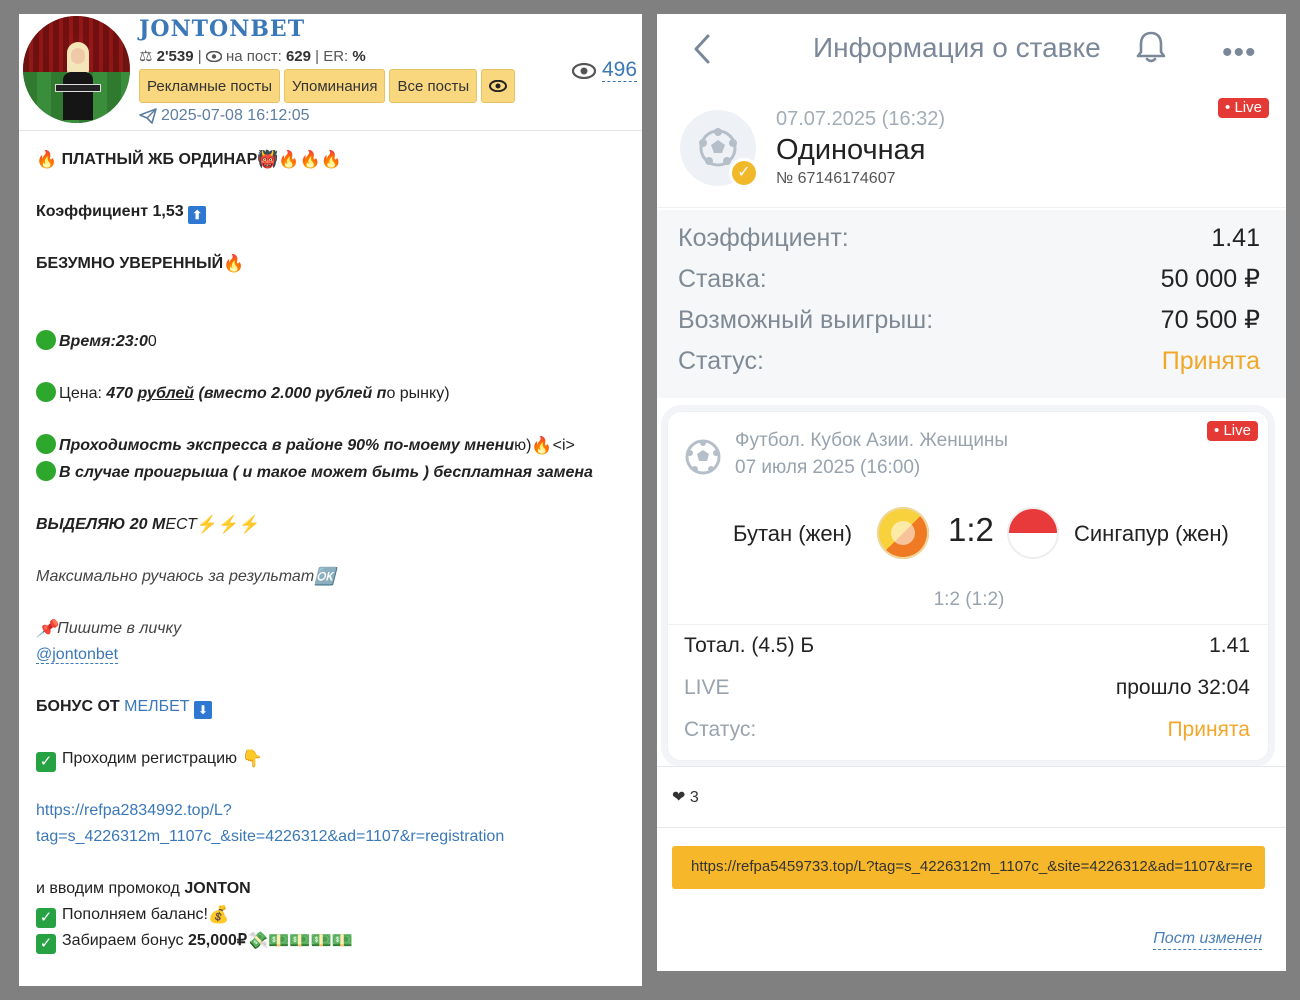 This screenshot has width=1300, height=1000. Describe the element at coordinates (335, 86) in the screenshot. I see `tab-mentions: Упоминания` at that location.